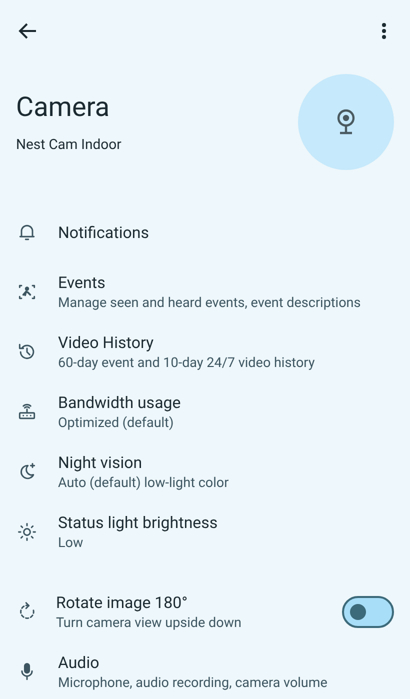 The height and width of the screenshot is (699, 410). Describe the element at coordinates (71, 543) in the screenshot. I see `setting-summary: Low` at that location.